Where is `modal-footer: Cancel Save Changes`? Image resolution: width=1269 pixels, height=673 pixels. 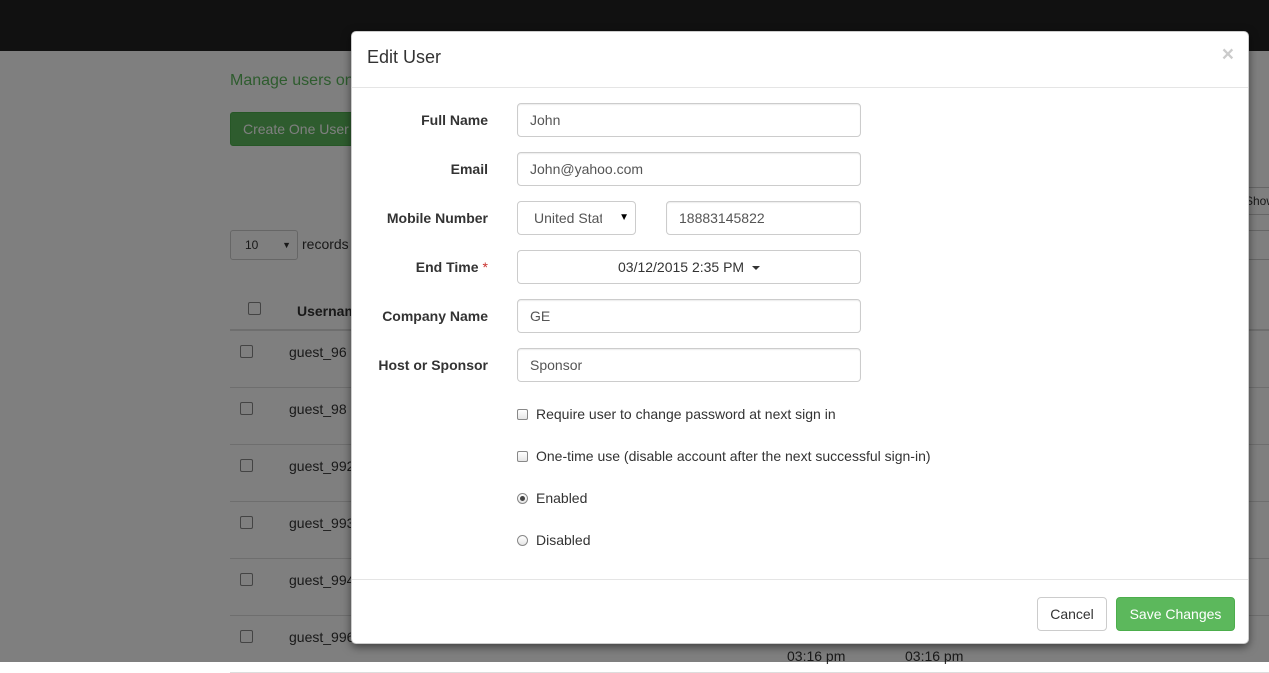
modal-footer: Cancel Save Changes is located at coordinates (800, 612).